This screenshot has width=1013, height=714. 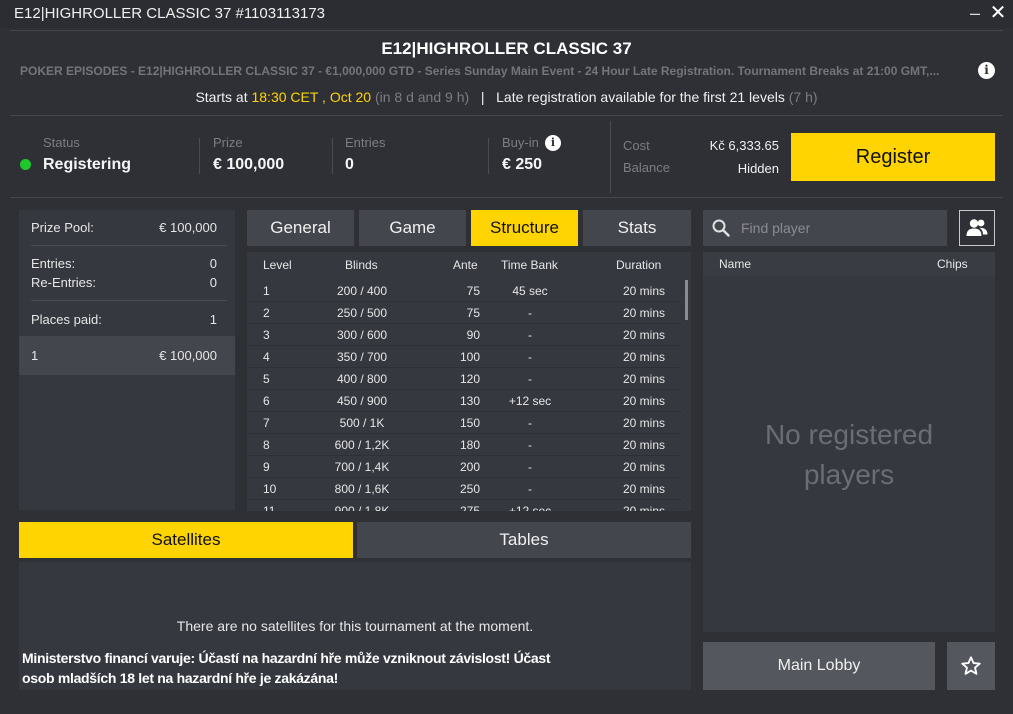 What do you see at coordinates (524, 540) in the screenshot?
I see `tab-tables: Tables` at bounding box center [524, 540].